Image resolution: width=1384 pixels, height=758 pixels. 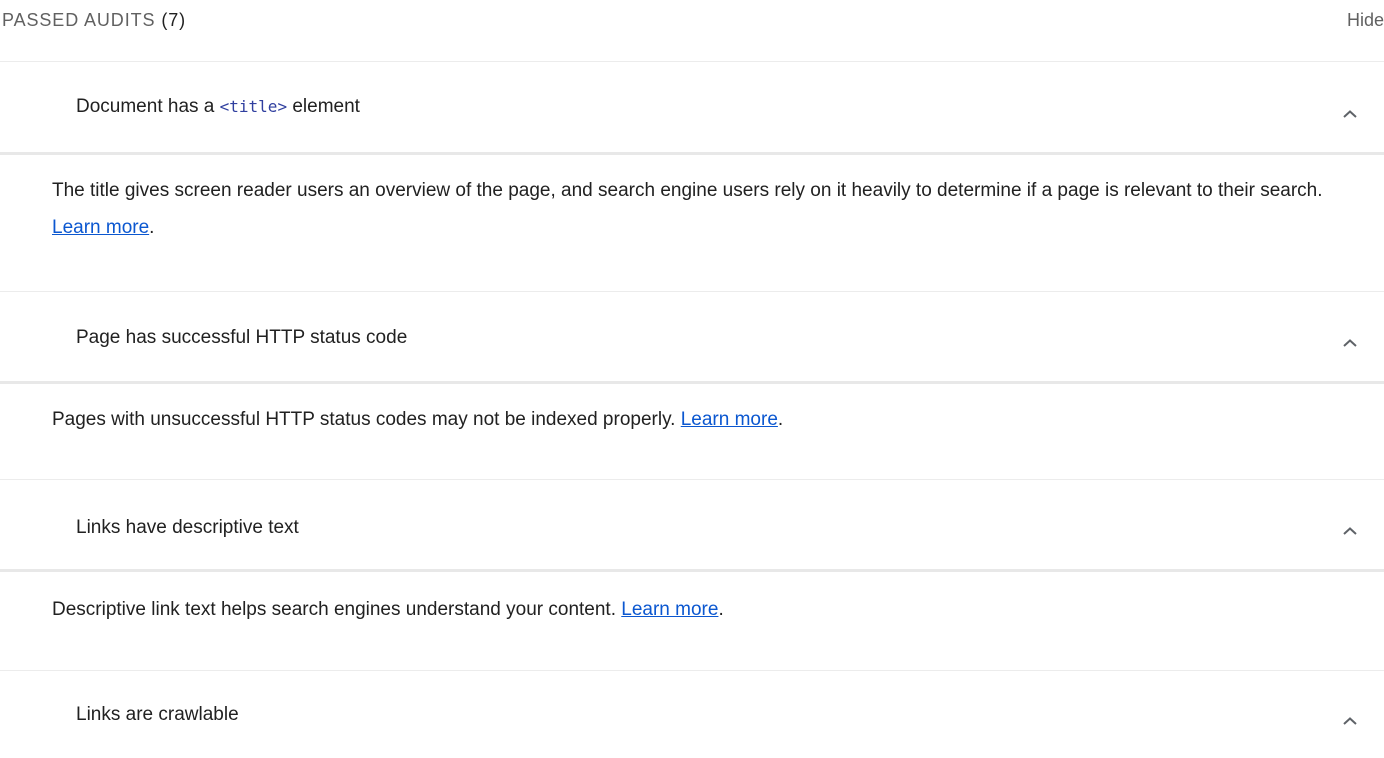 I want to click on audit-title: Document has a <title> element, so click(x=218, y=107).